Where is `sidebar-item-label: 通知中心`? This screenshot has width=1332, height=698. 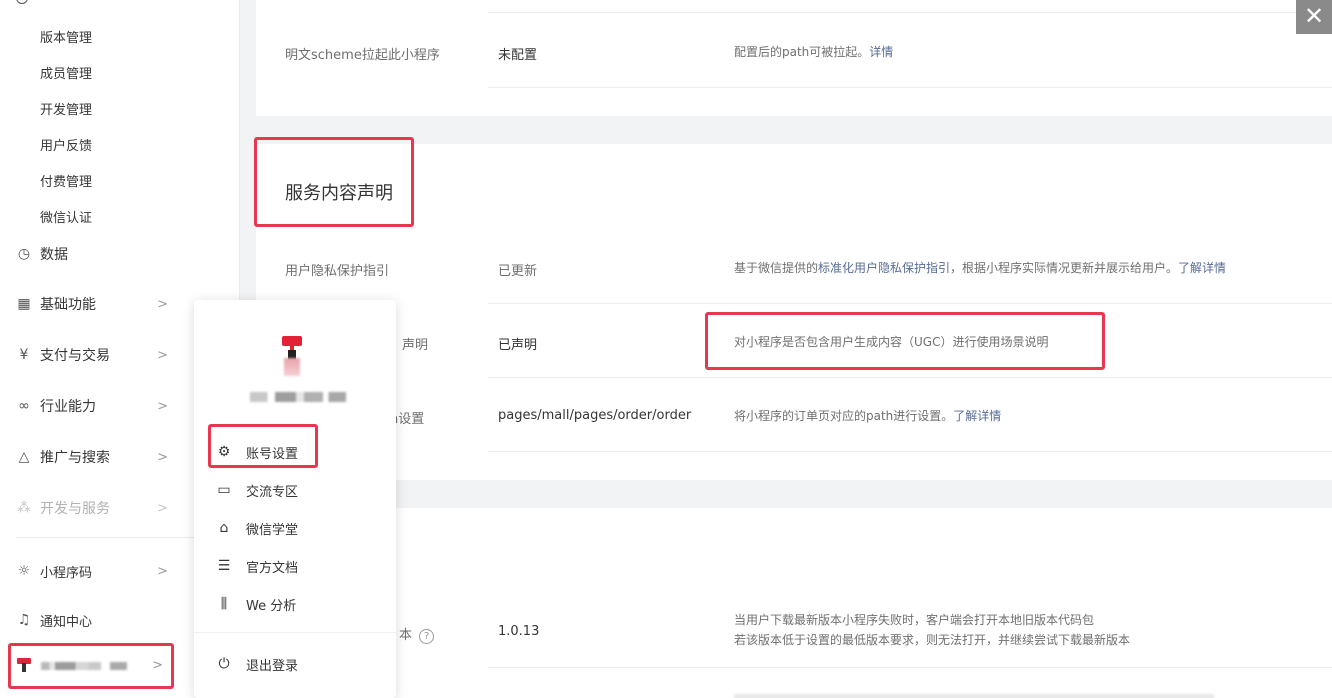 sidebar-item-label: 通知中心 is located at coordinates (66, 622).